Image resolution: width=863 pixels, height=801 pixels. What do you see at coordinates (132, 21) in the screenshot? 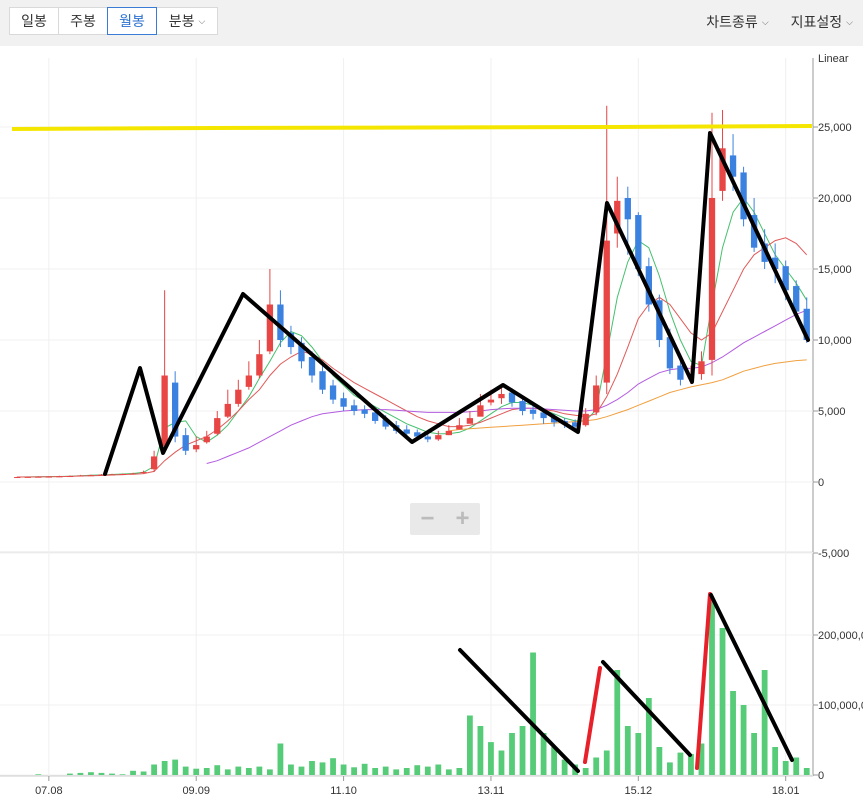
I see `monthly-button: 월봉` at bounding box center [132, 21].